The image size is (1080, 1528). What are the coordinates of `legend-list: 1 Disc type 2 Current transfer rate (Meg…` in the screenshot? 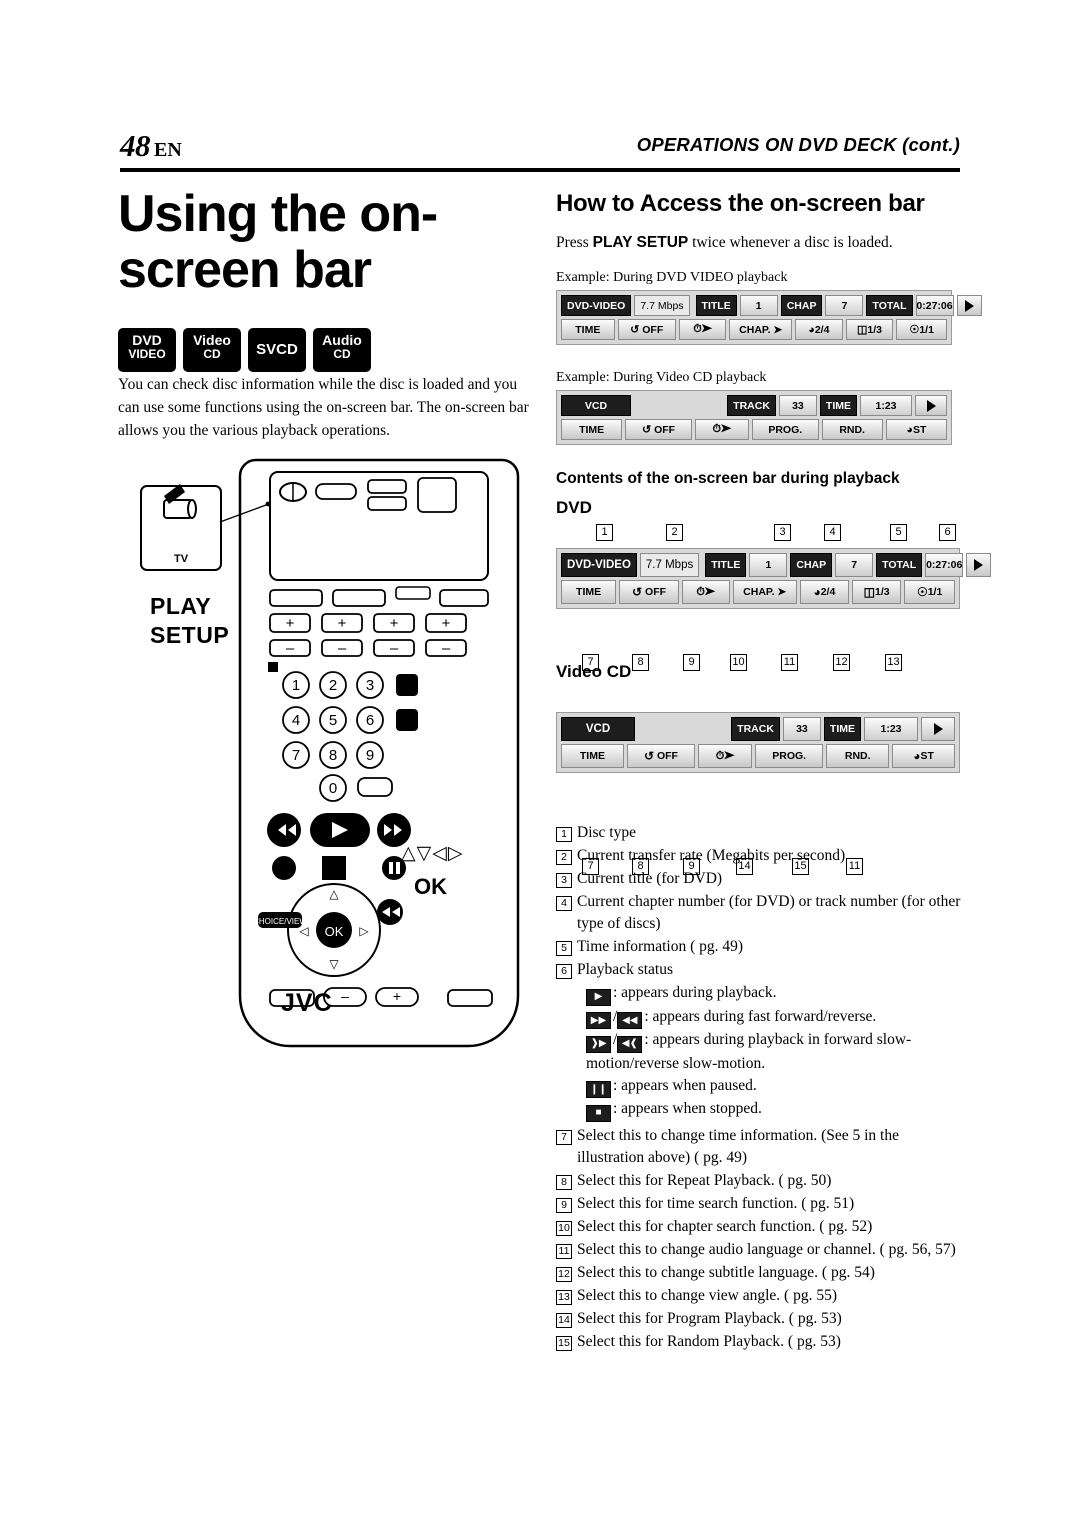 It's located at (761, 1088).